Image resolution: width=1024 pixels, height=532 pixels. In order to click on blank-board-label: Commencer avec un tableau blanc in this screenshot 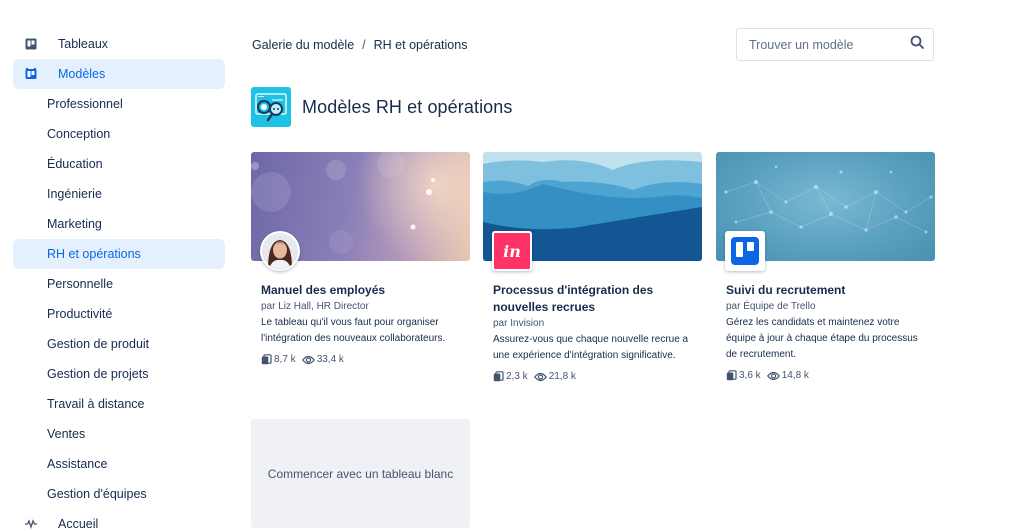, I will do `click(360, 473)`.